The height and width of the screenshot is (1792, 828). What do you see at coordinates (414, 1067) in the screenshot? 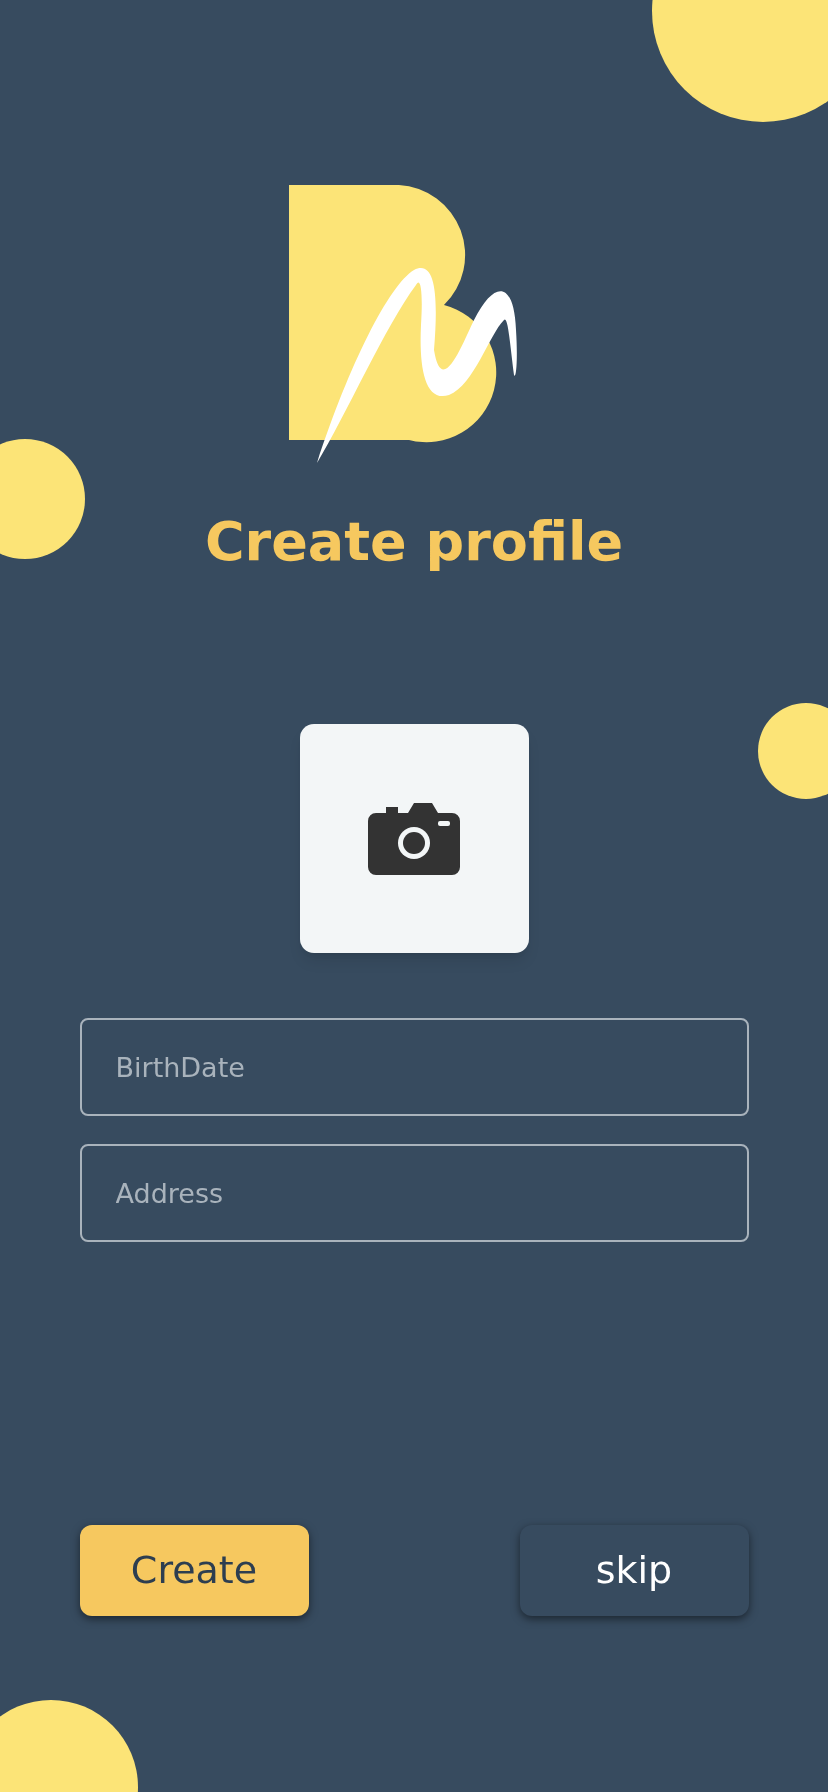
I see `input-field: BirthDate` at bounding box center [414, 1067].